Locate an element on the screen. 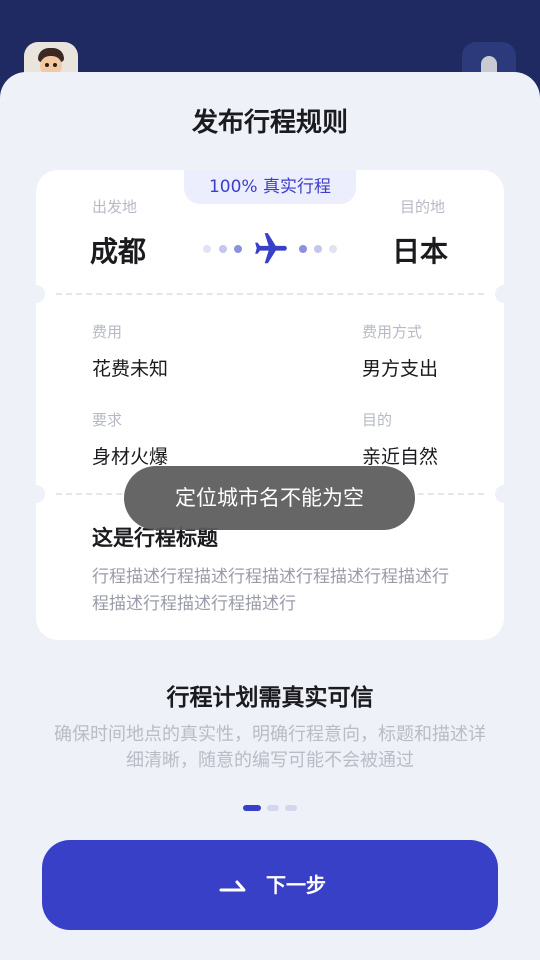  fee-value: 花费未知 is located at coordinates (130, 369).